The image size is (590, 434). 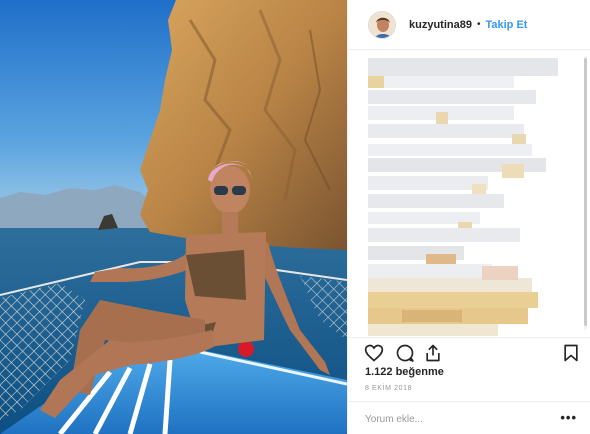 I want to click on more-options-icon: •••, so click(x=568, y=417).